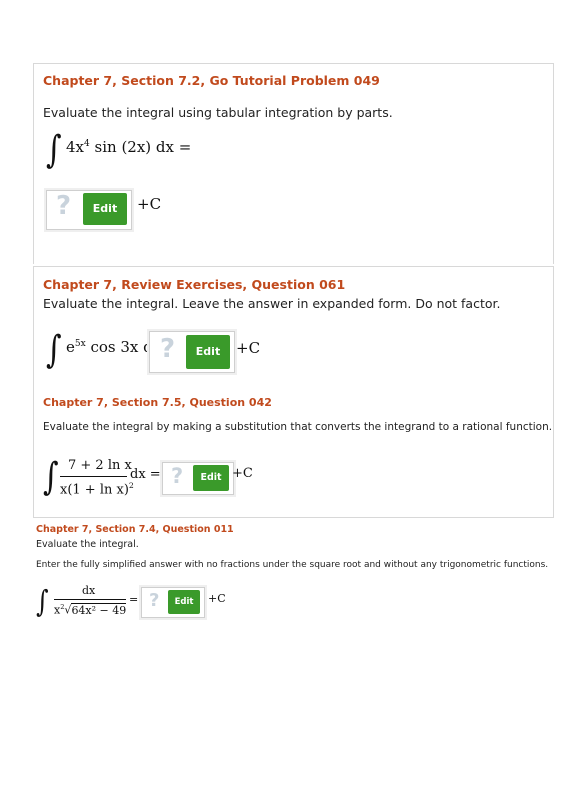  I want to click on integral-sign-1: ∫, so click(54, 150).